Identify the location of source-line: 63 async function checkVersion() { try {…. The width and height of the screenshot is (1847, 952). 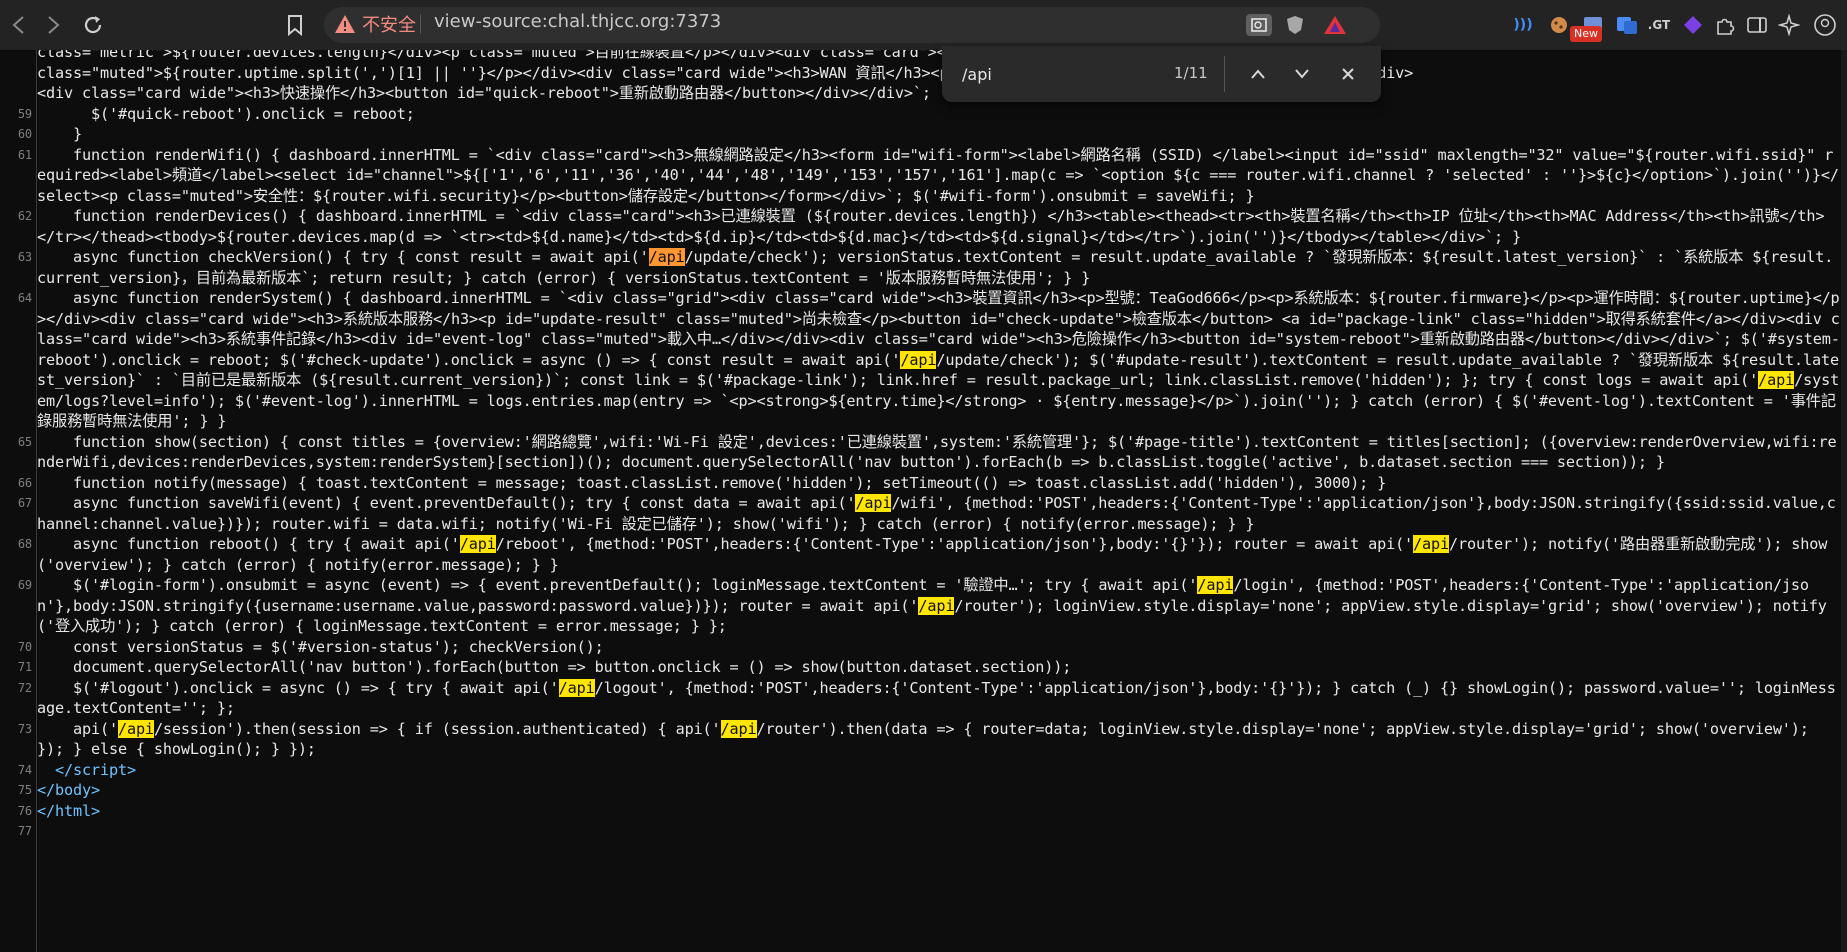
(930, 267).